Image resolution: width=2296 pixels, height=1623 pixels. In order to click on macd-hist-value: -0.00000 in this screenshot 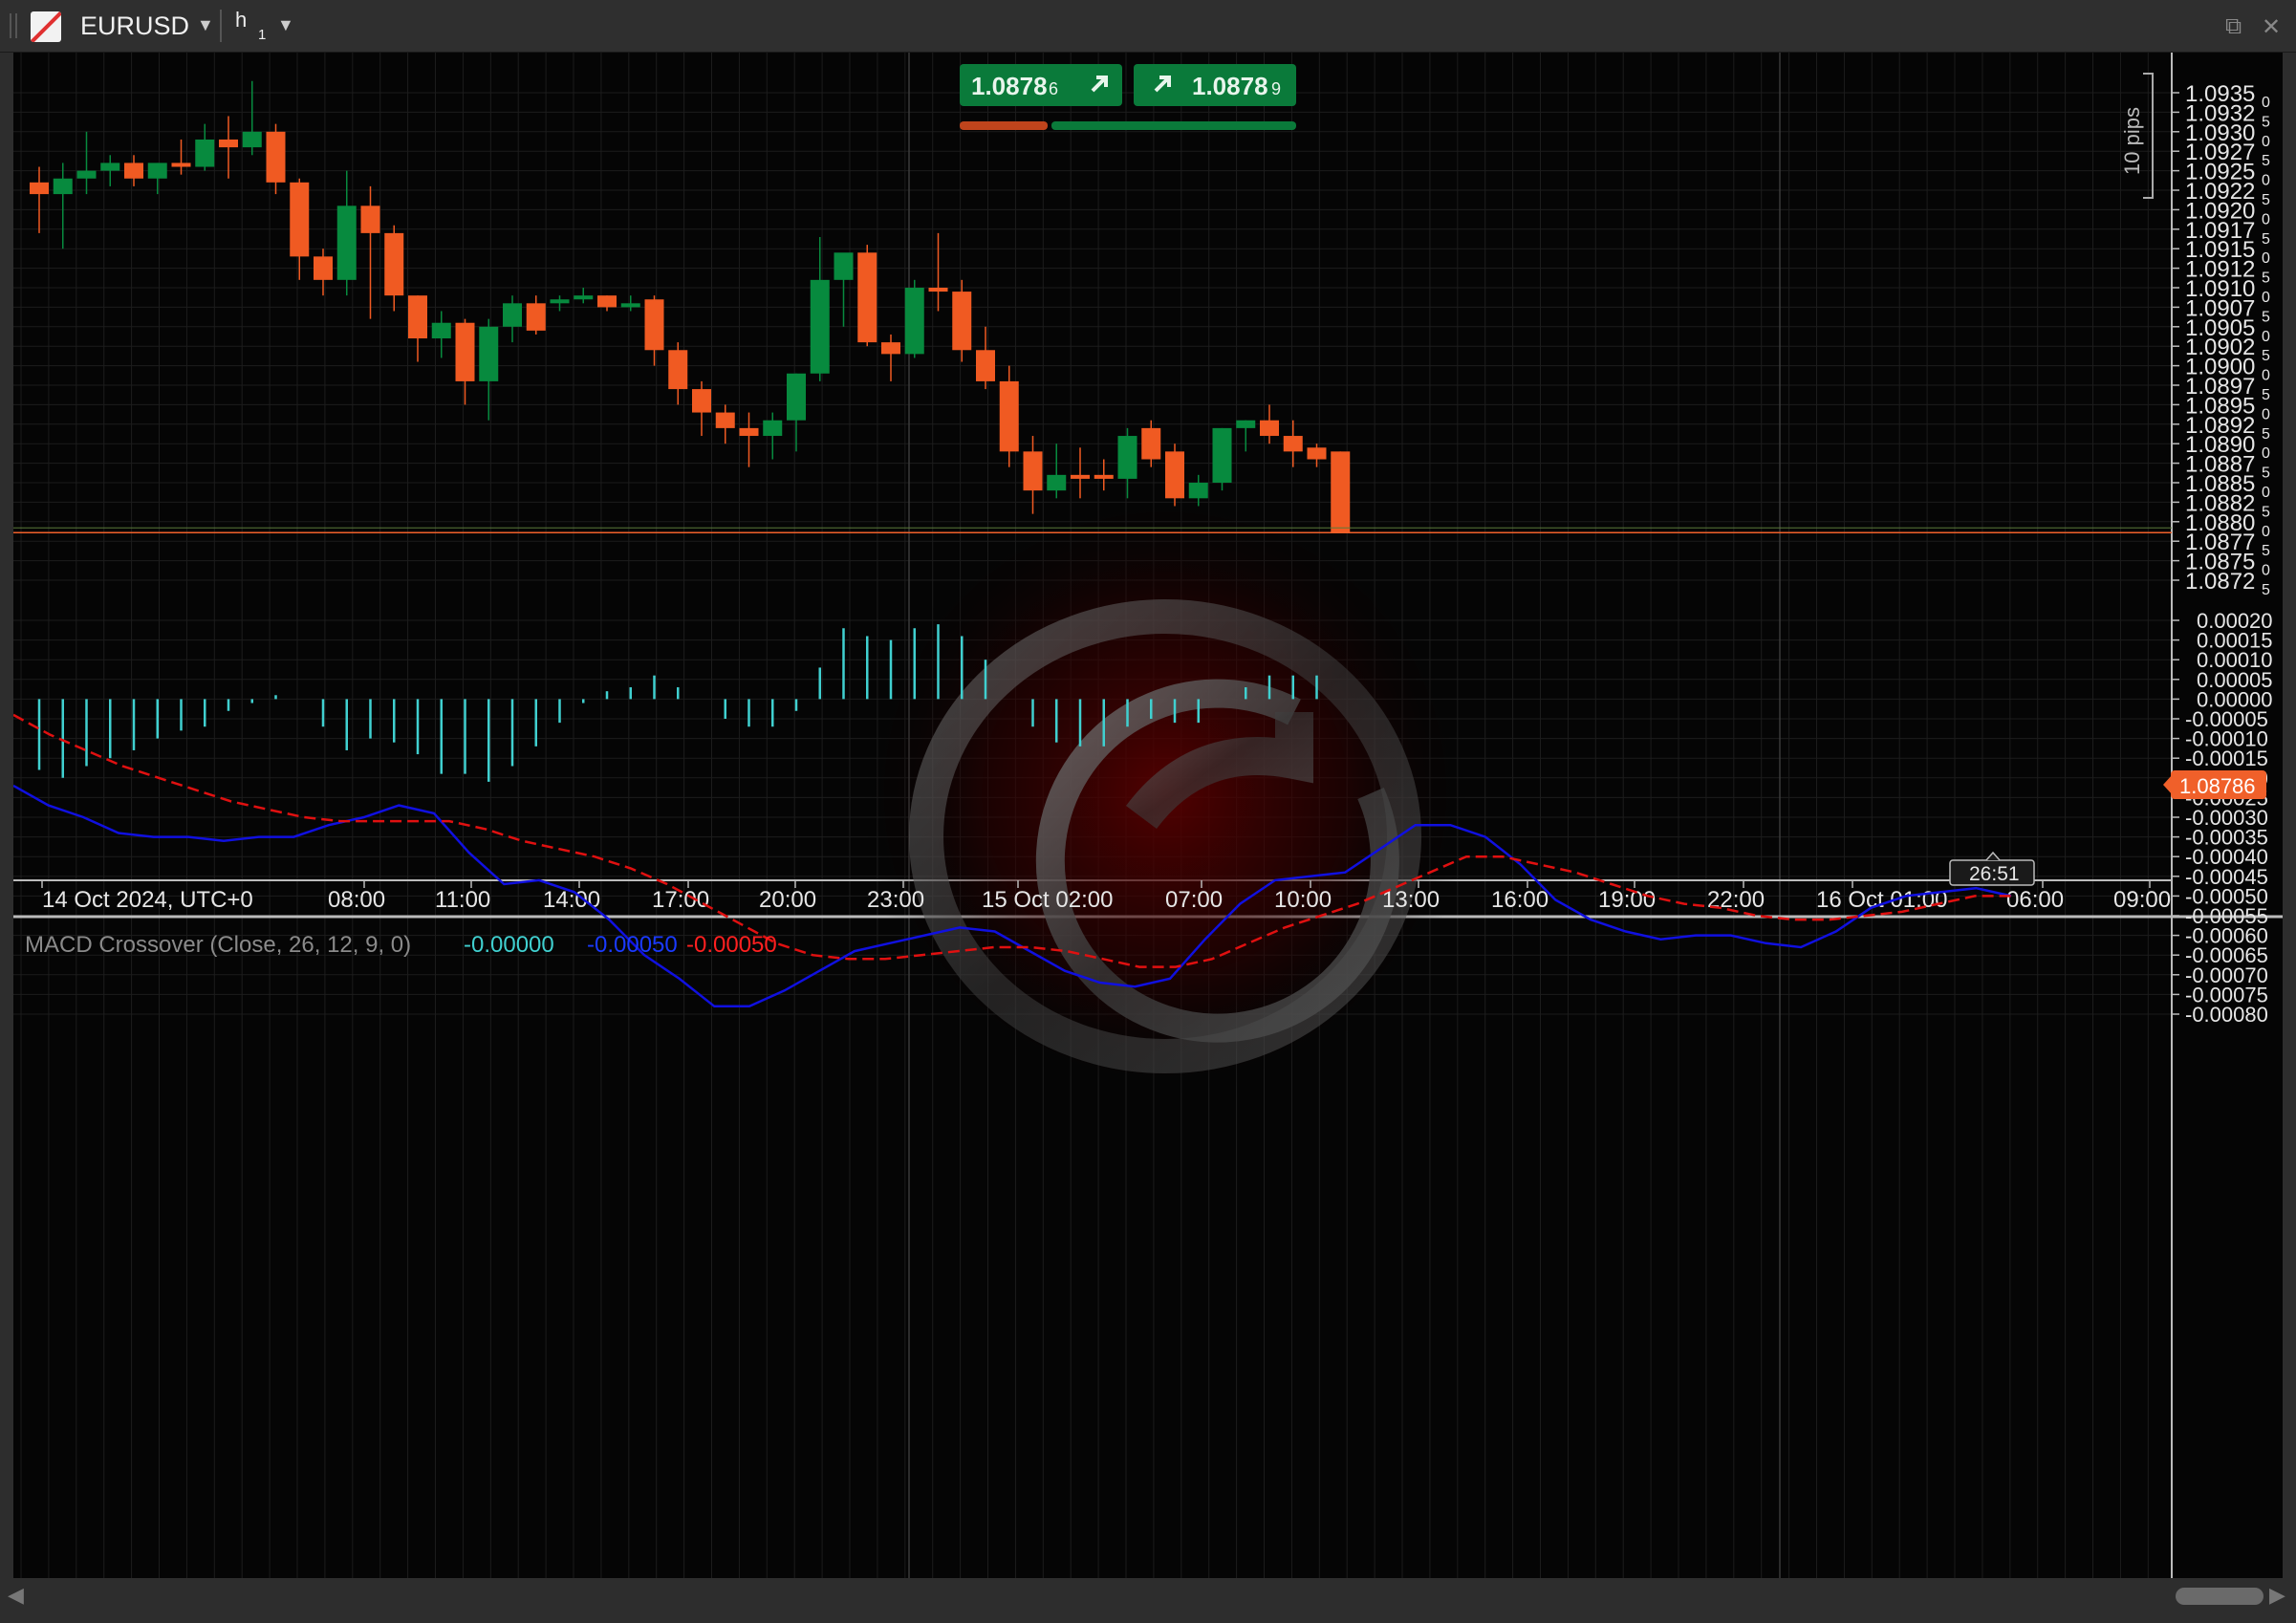, I will do `click(509, 945)`.